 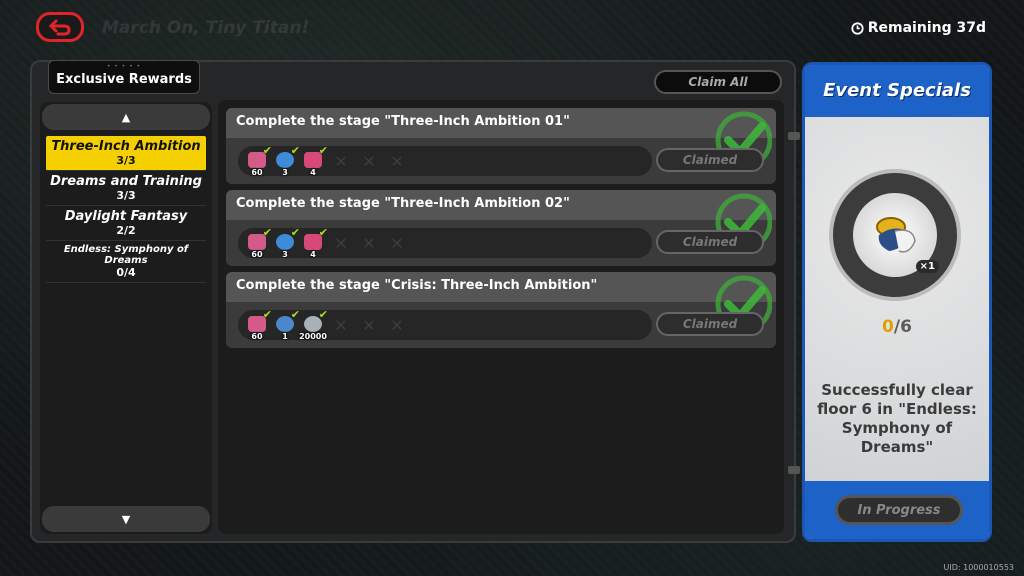 What do you see at coordinates (124, 79) in the screenshot?
I see `exclusive-rewards-label: Exclusive Rewards` at bounding box center [124, 79].